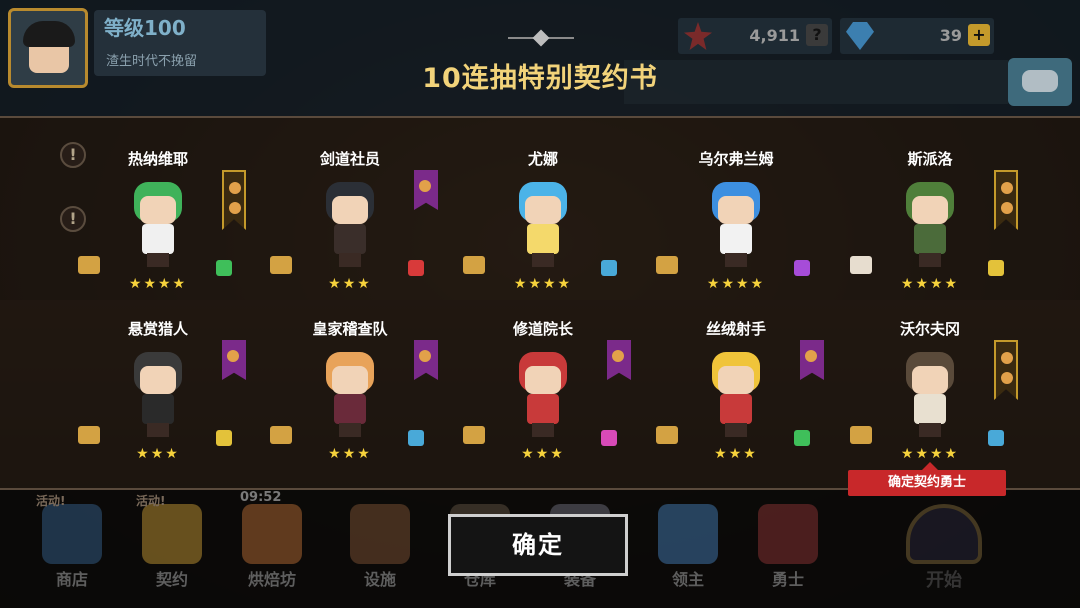 The height and width of the screenshot is (608, 1080). Describe the element at coordinates (538, 545) in the screenshot. I see `confirm-button: 确定` at that location.